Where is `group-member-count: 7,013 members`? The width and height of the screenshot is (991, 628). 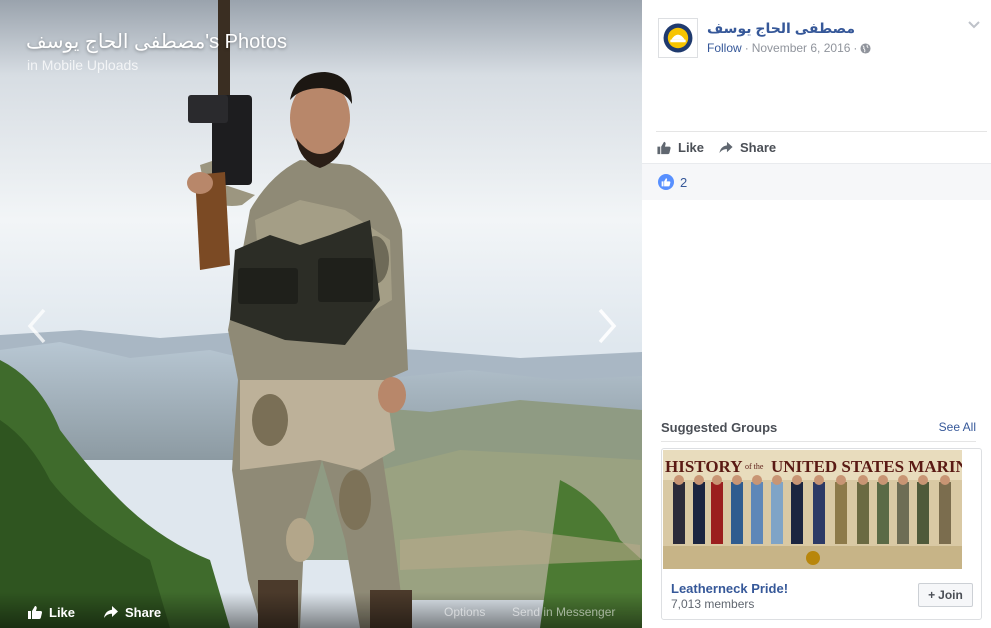
group-member-count: 7,013 members is located at coordinates (713, 604).